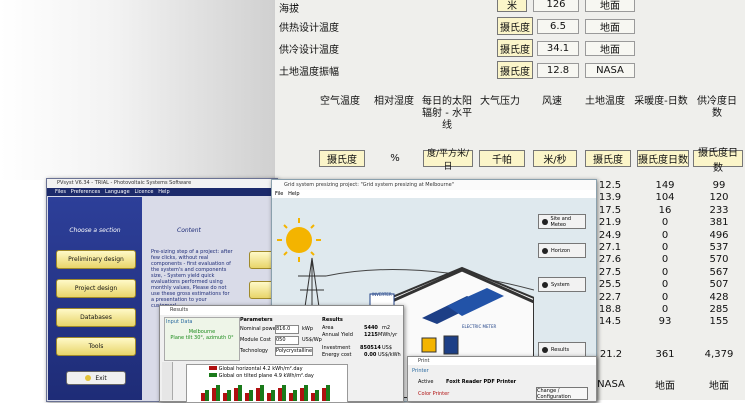  Describe the element at coordinates (287, 329) in the screenshot. I see `nominal-power-input: 816.0` at that location.